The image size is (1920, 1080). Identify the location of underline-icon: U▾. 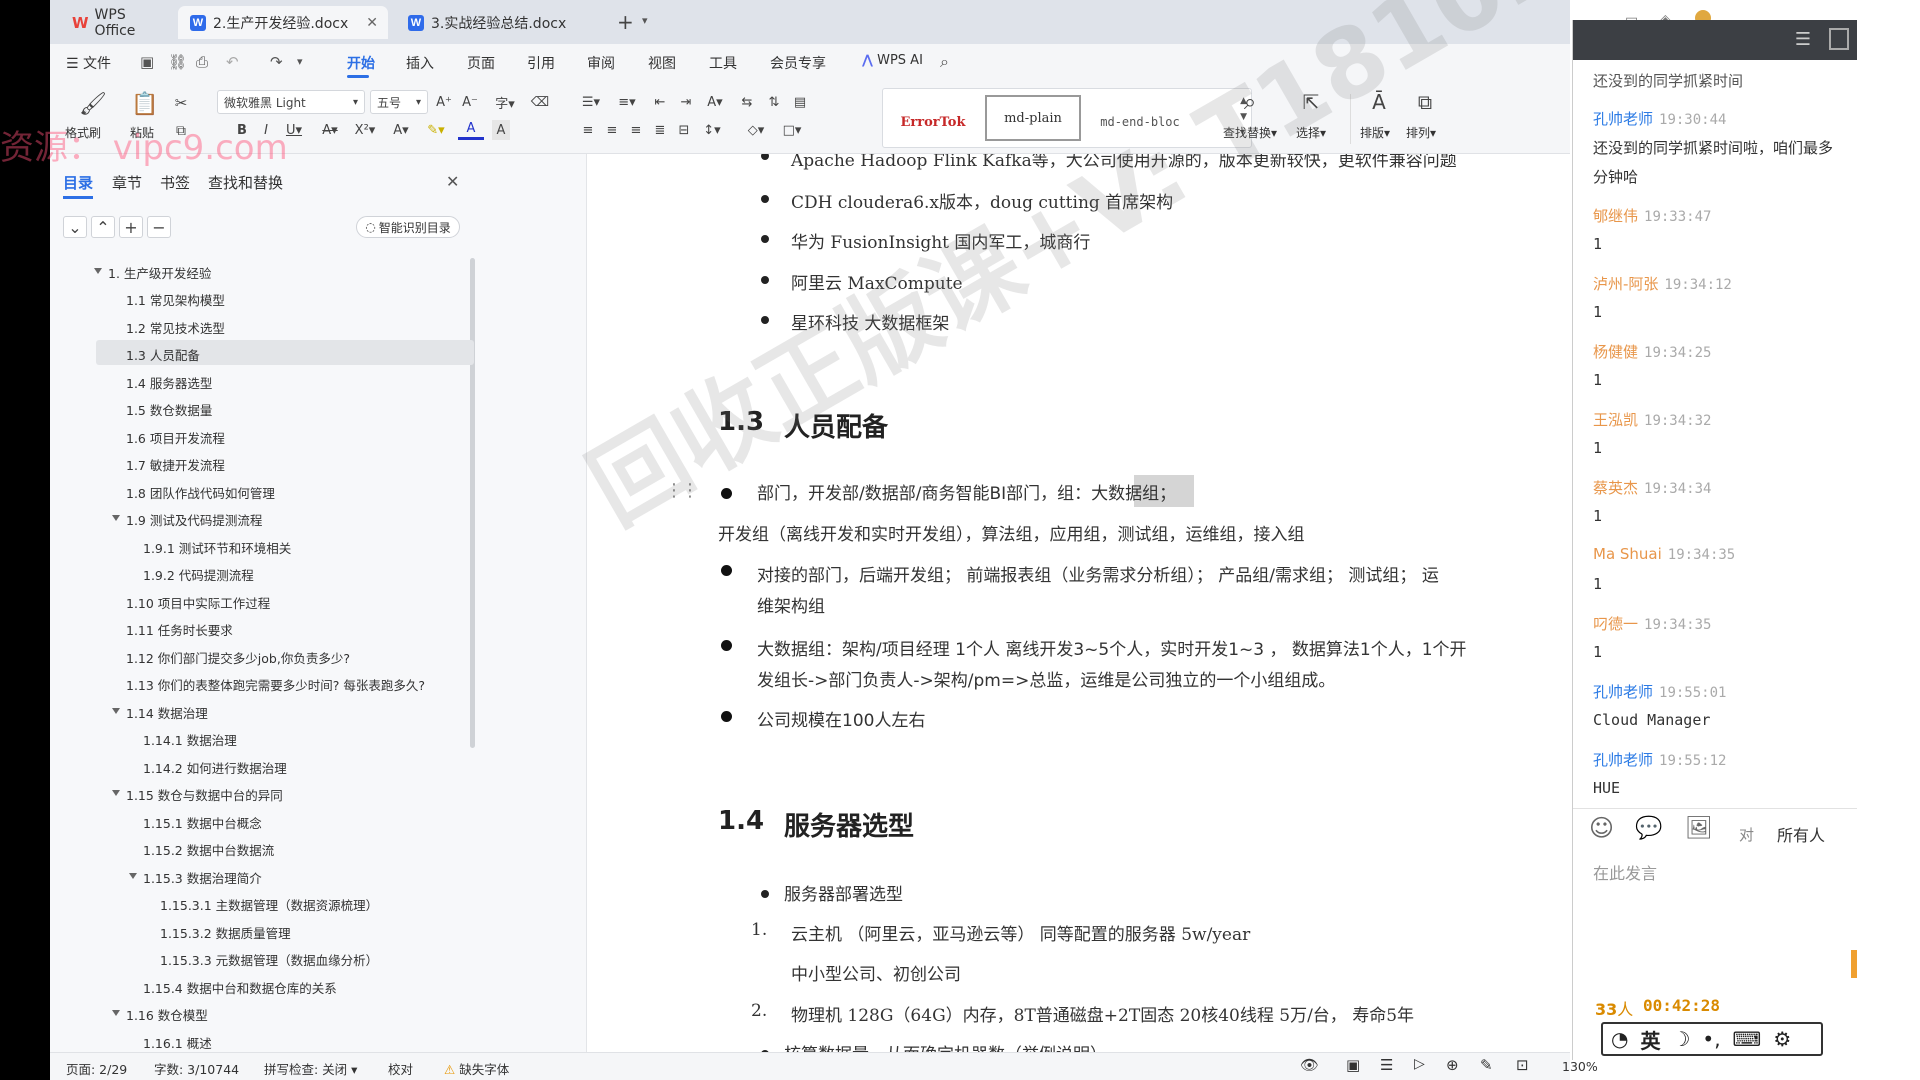
(294, 130).